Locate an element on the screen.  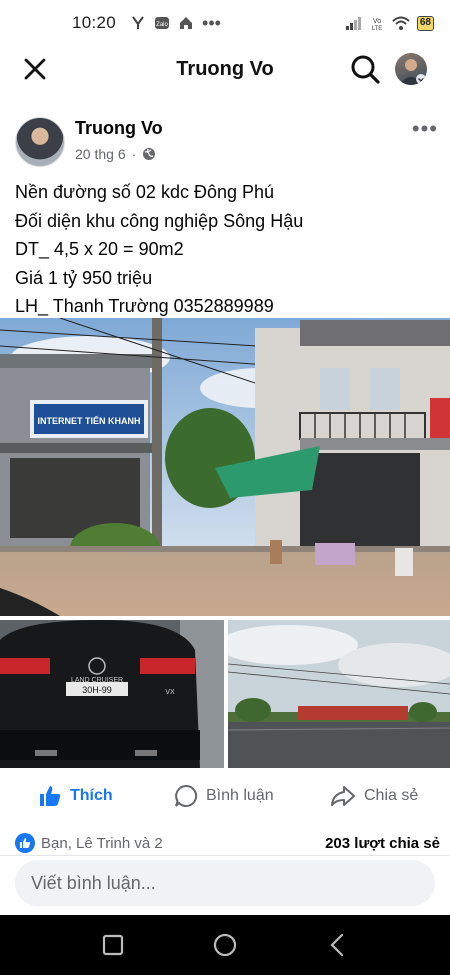
reactions-text: Bạn, Lê Trinh và 2 is located at coordinates (102, 843).